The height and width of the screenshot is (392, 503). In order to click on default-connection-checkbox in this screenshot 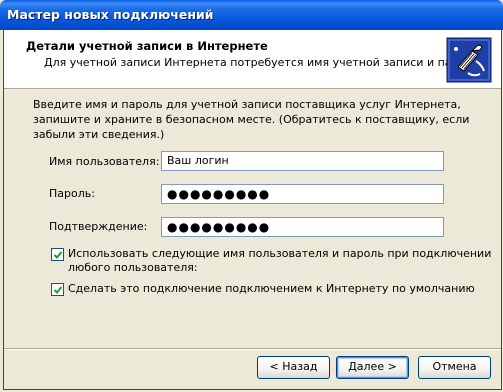, I will do `click(57, 289)`.